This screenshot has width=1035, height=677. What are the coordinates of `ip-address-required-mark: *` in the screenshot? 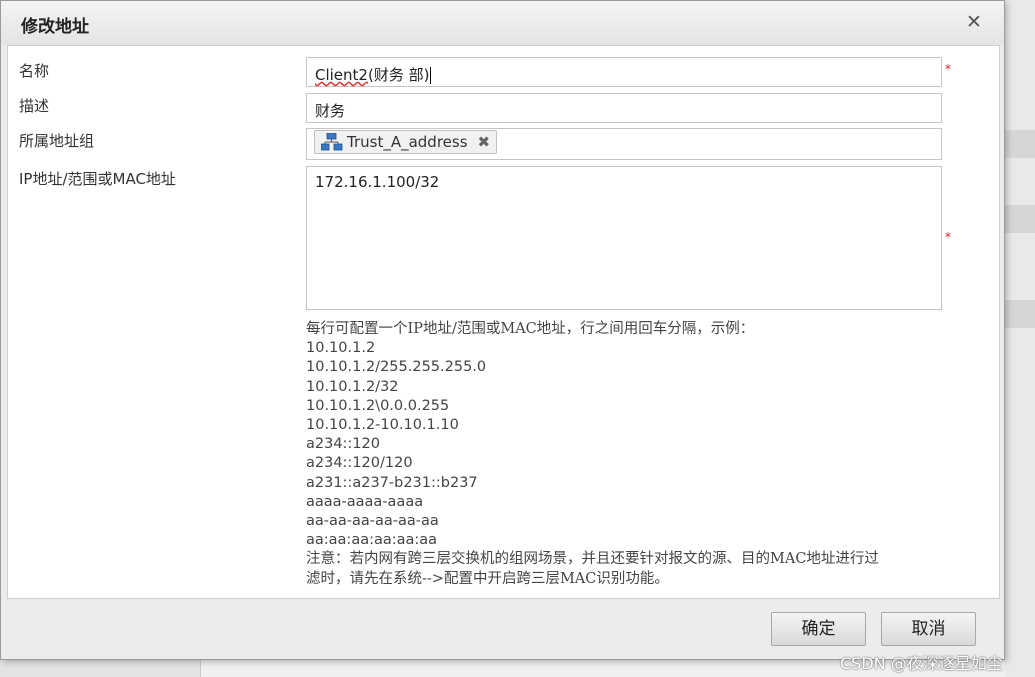 It's located at (948, 237).